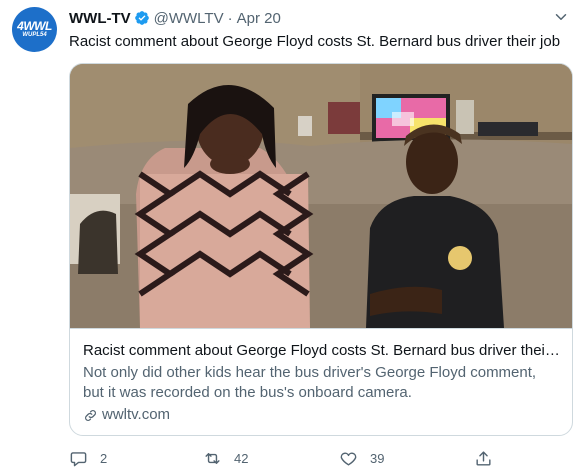 This screenshot has width=584, height=473. What do you see at coordinates (136, 414) in the screenshot?
I see `card-domain-text: wwltv.com` at bounding box center [136, 414].